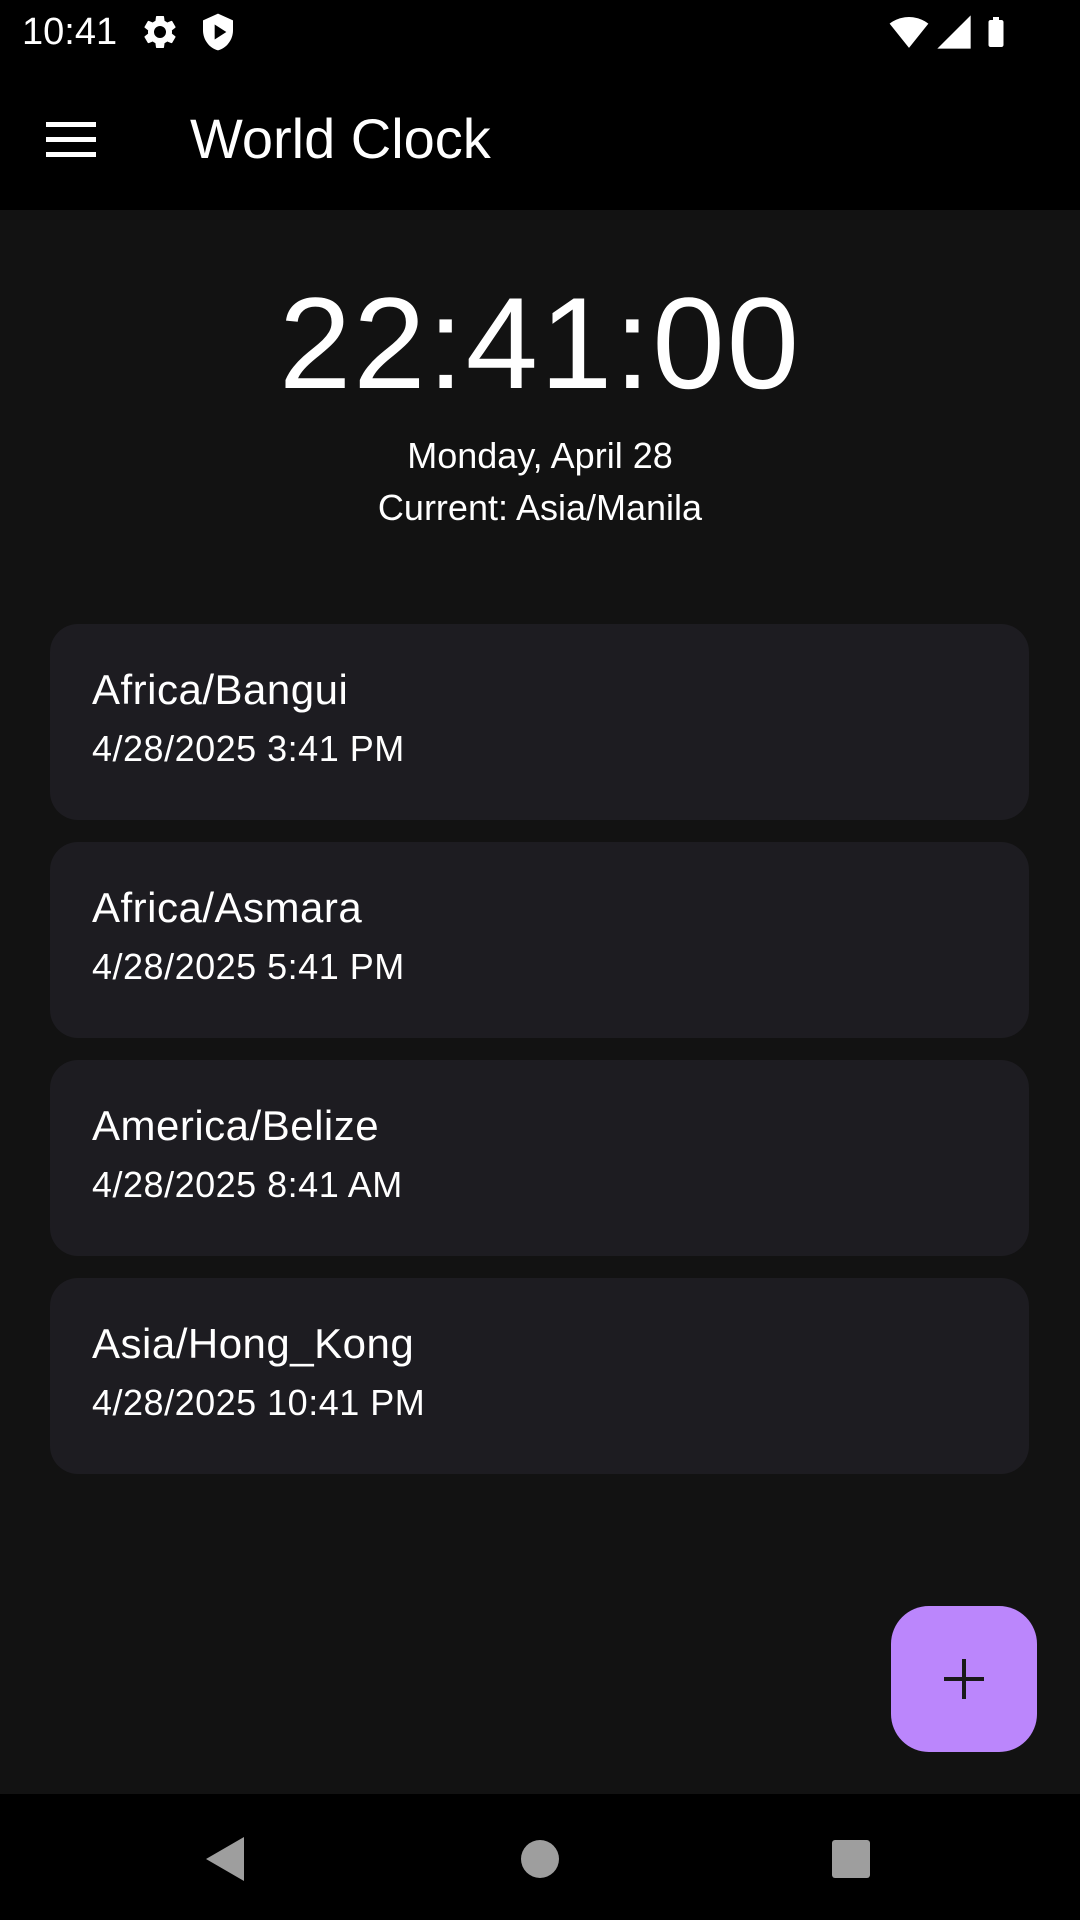 The width and height of the screenshot is (1080, 1920). Describe the element at coordinates (540, 32) in the screenshot. I see `status-bar: 10:41` at that location.